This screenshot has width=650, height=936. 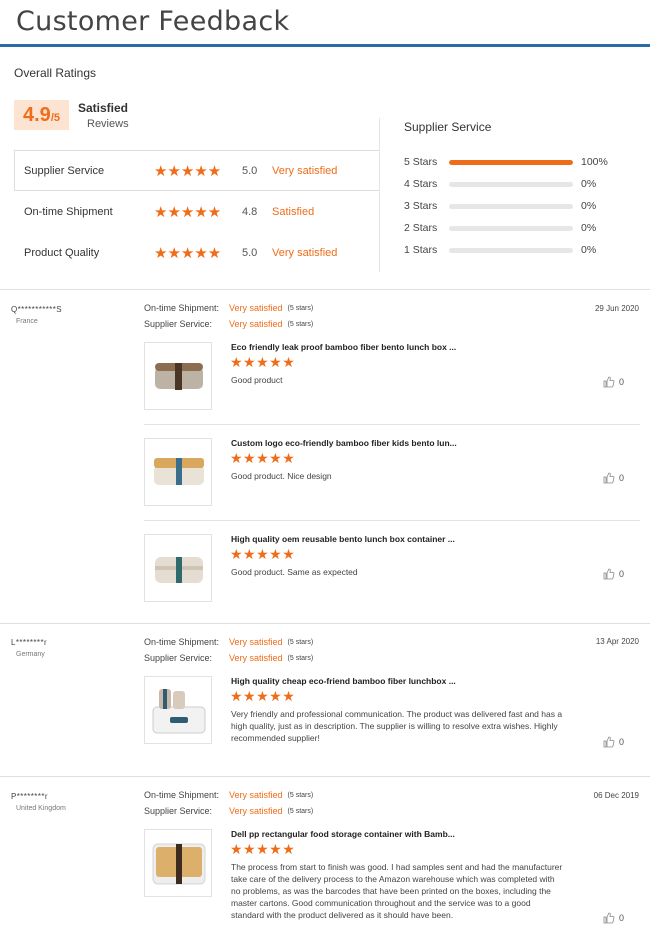 I want to click on distribution-label: 4 Stars, so click(x=421, y=184).